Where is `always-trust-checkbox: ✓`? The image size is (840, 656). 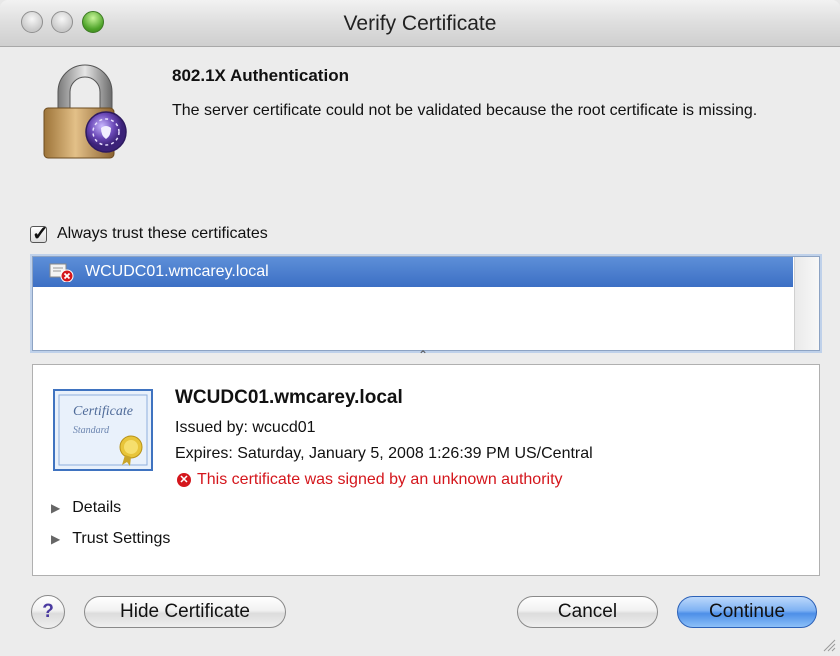
always-trust-checkbox: ✓ is located at coordinates (39, 234).